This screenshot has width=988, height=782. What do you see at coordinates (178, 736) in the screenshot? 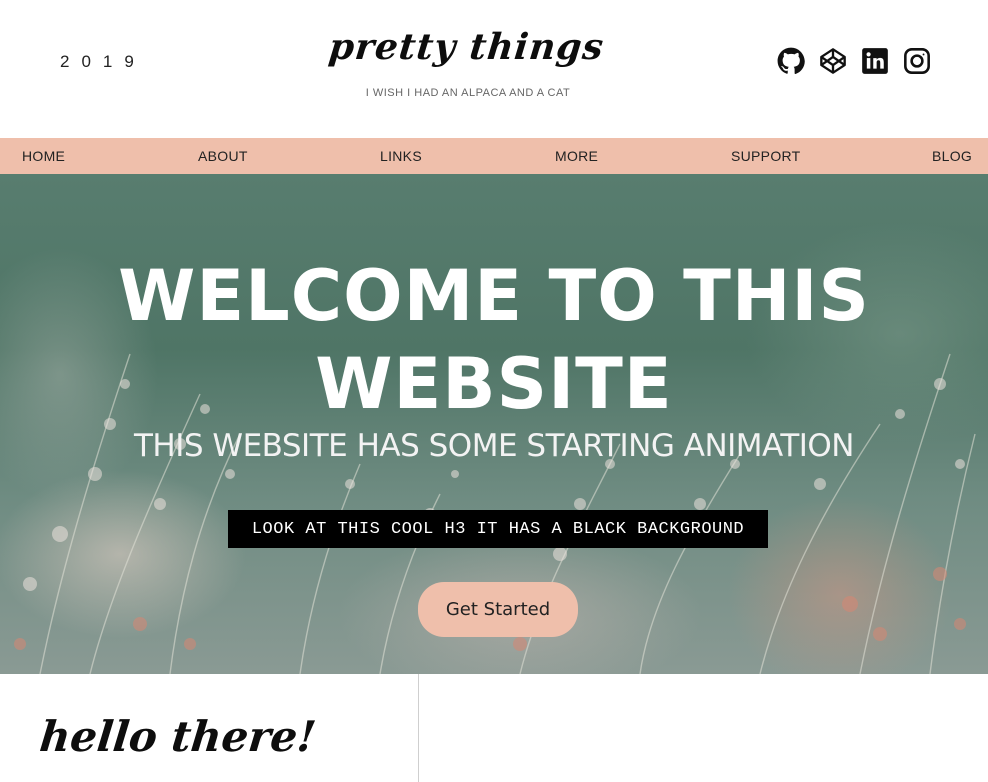
I see `section-heading: hello there!` at bounding box center [178, 736].